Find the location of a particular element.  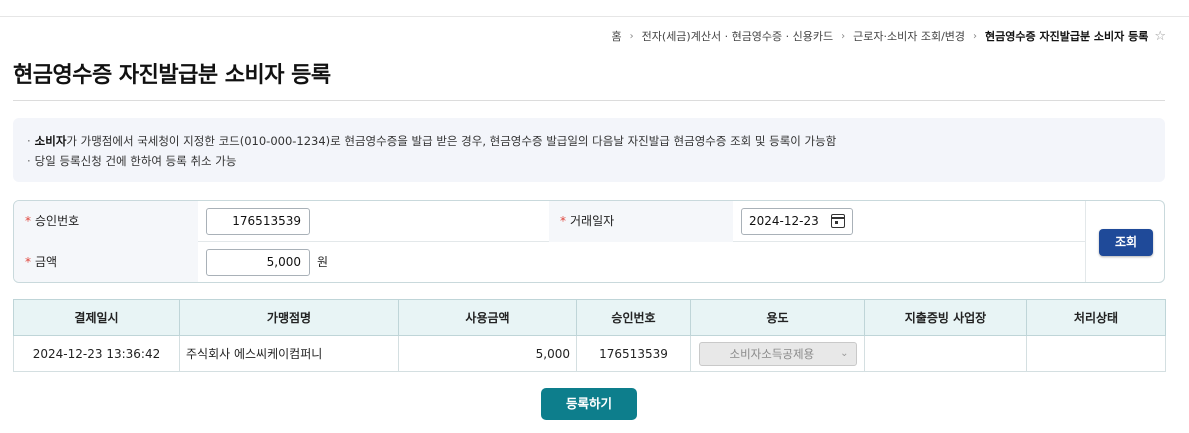

table-header-row: 결제일시 가맹점명 사용금액 승인번호 용도 지출증빙 사업장 처리상태 is located at coordinates (589, 317).